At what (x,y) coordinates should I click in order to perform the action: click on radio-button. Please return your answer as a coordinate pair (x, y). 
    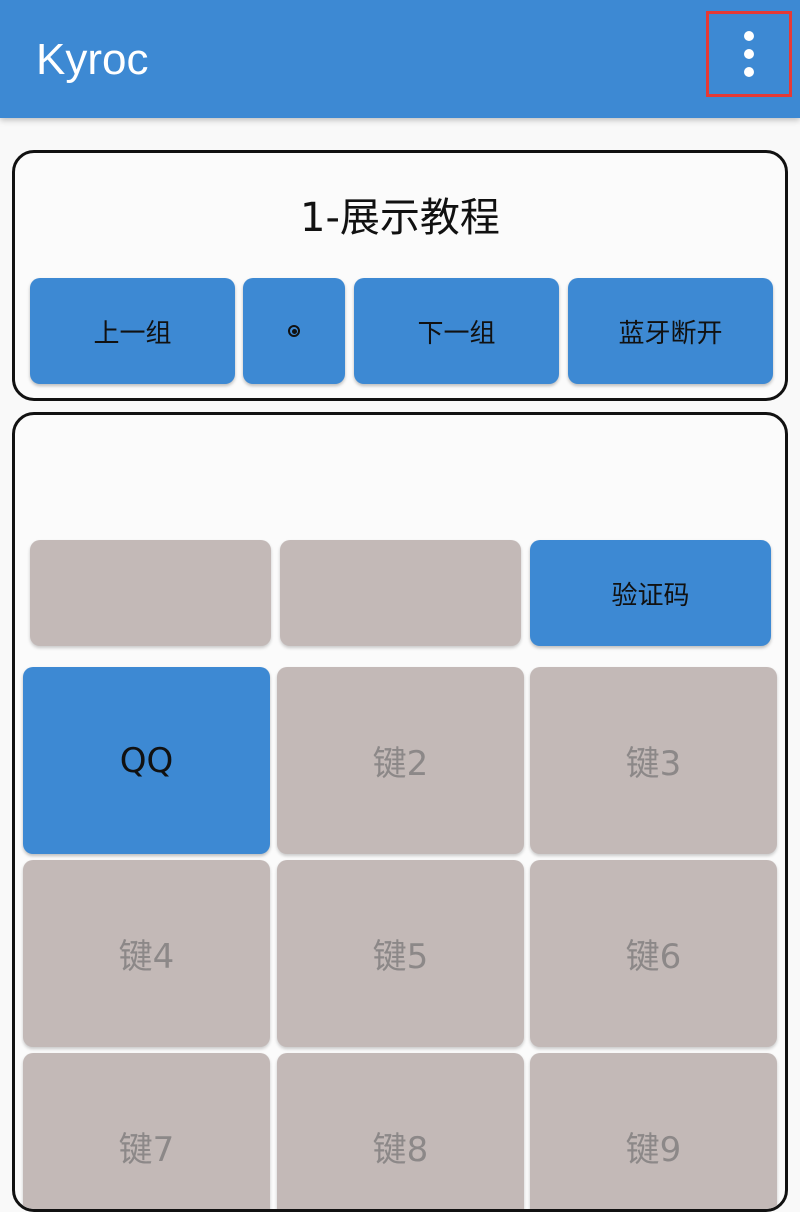
    Looking at the image, I should click on (294, 331).